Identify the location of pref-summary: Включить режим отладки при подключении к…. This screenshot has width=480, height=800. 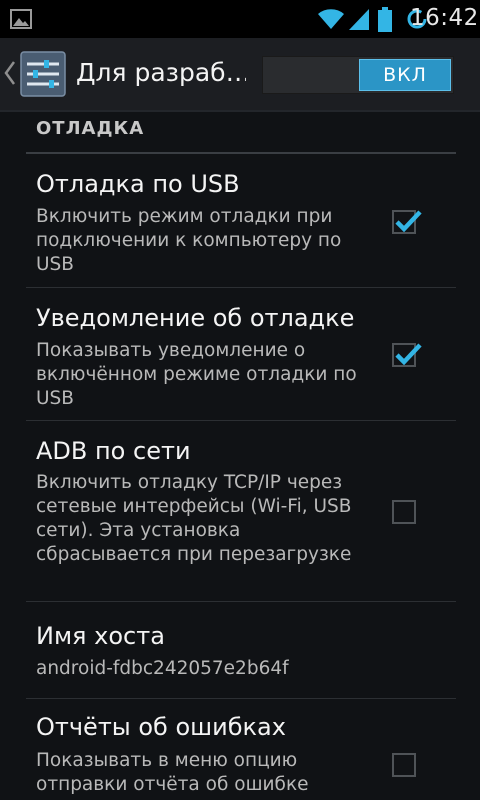
(189, 240).